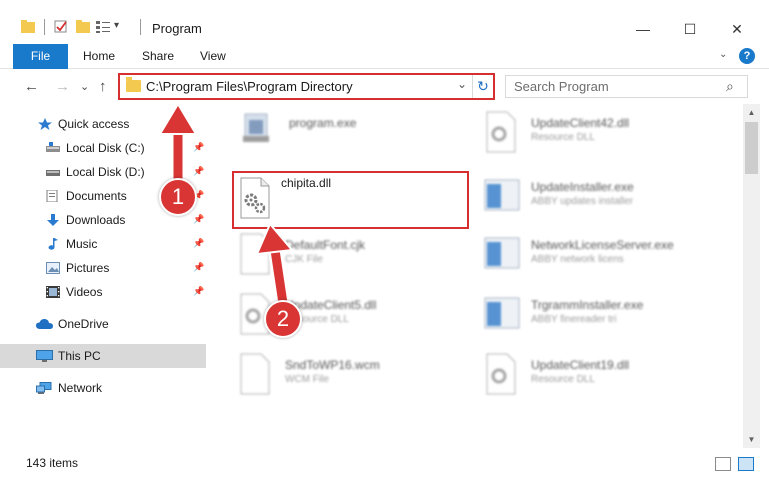 The width and height of the screenshot is (769, 483). Describe the element at coordinates (690, 29) in the screenshot. I see `maximize-button: ☐` at that location.